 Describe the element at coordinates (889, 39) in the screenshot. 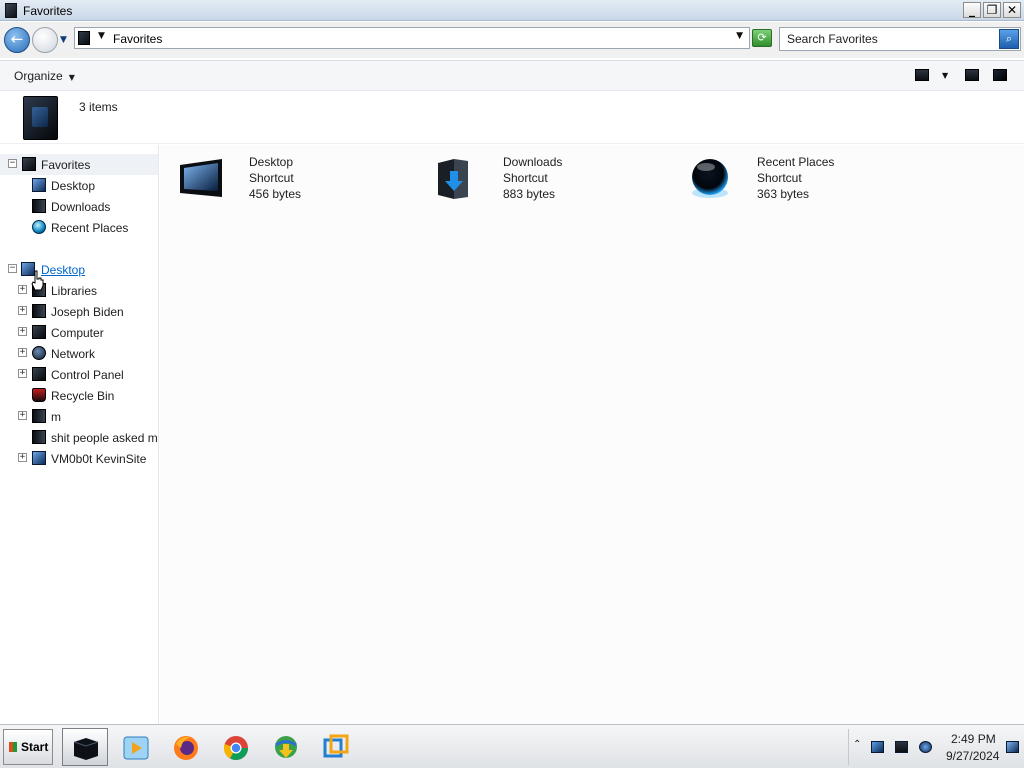

I see `search-input` at that location.